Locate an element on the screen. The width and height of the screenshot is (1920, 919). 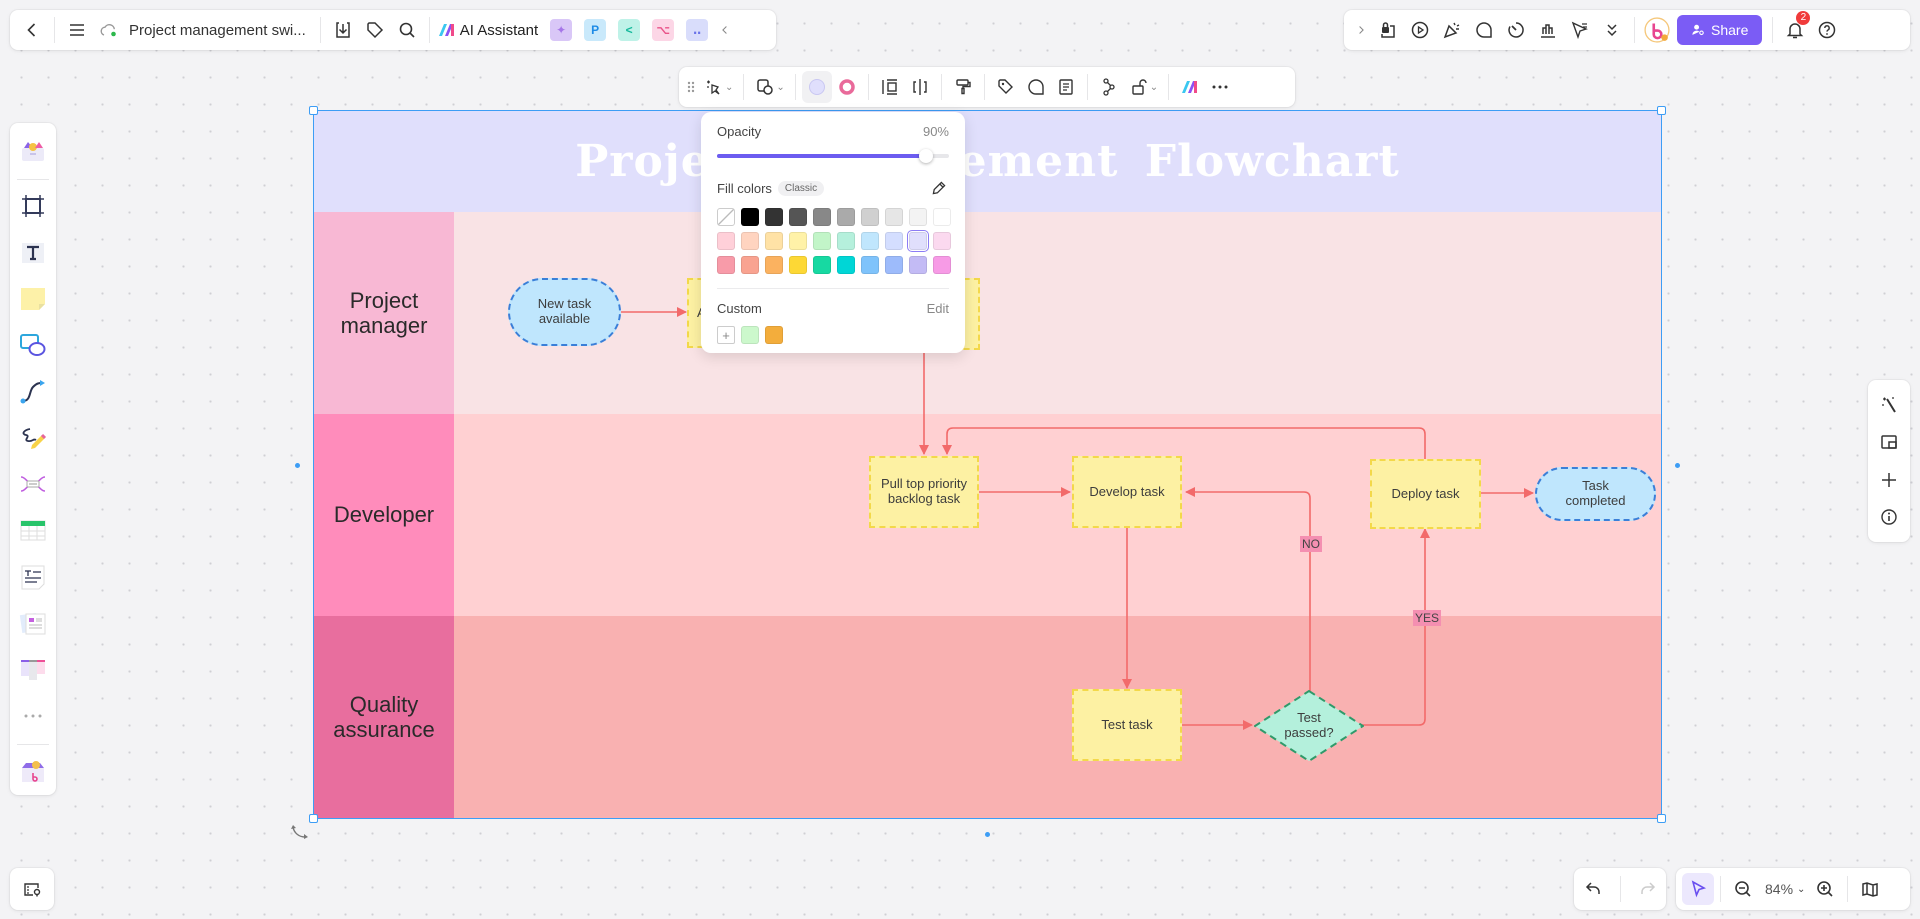
fill-color-button is located at coordinates (816, 87).